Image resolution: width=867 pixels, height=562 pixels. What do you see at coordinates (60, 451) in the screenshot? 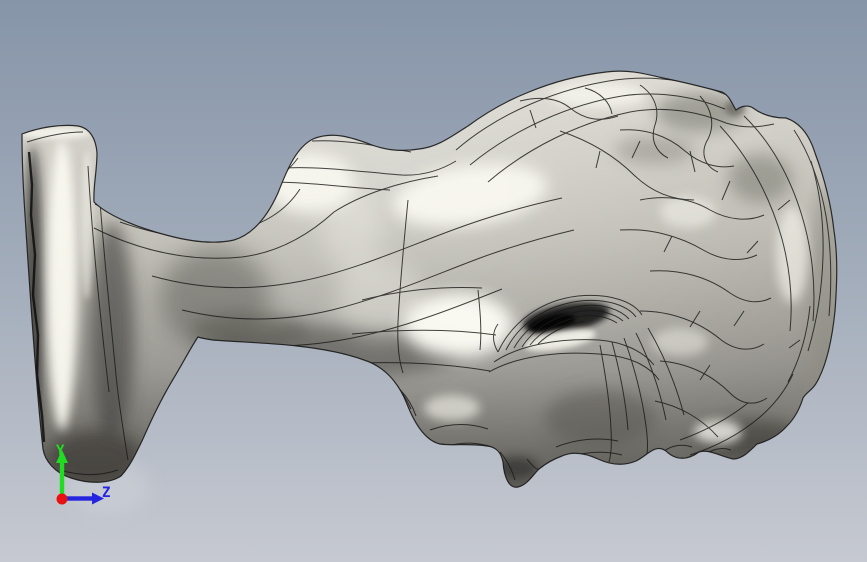
I see `axis-label-y: Y` at bounding box center [60, 451].